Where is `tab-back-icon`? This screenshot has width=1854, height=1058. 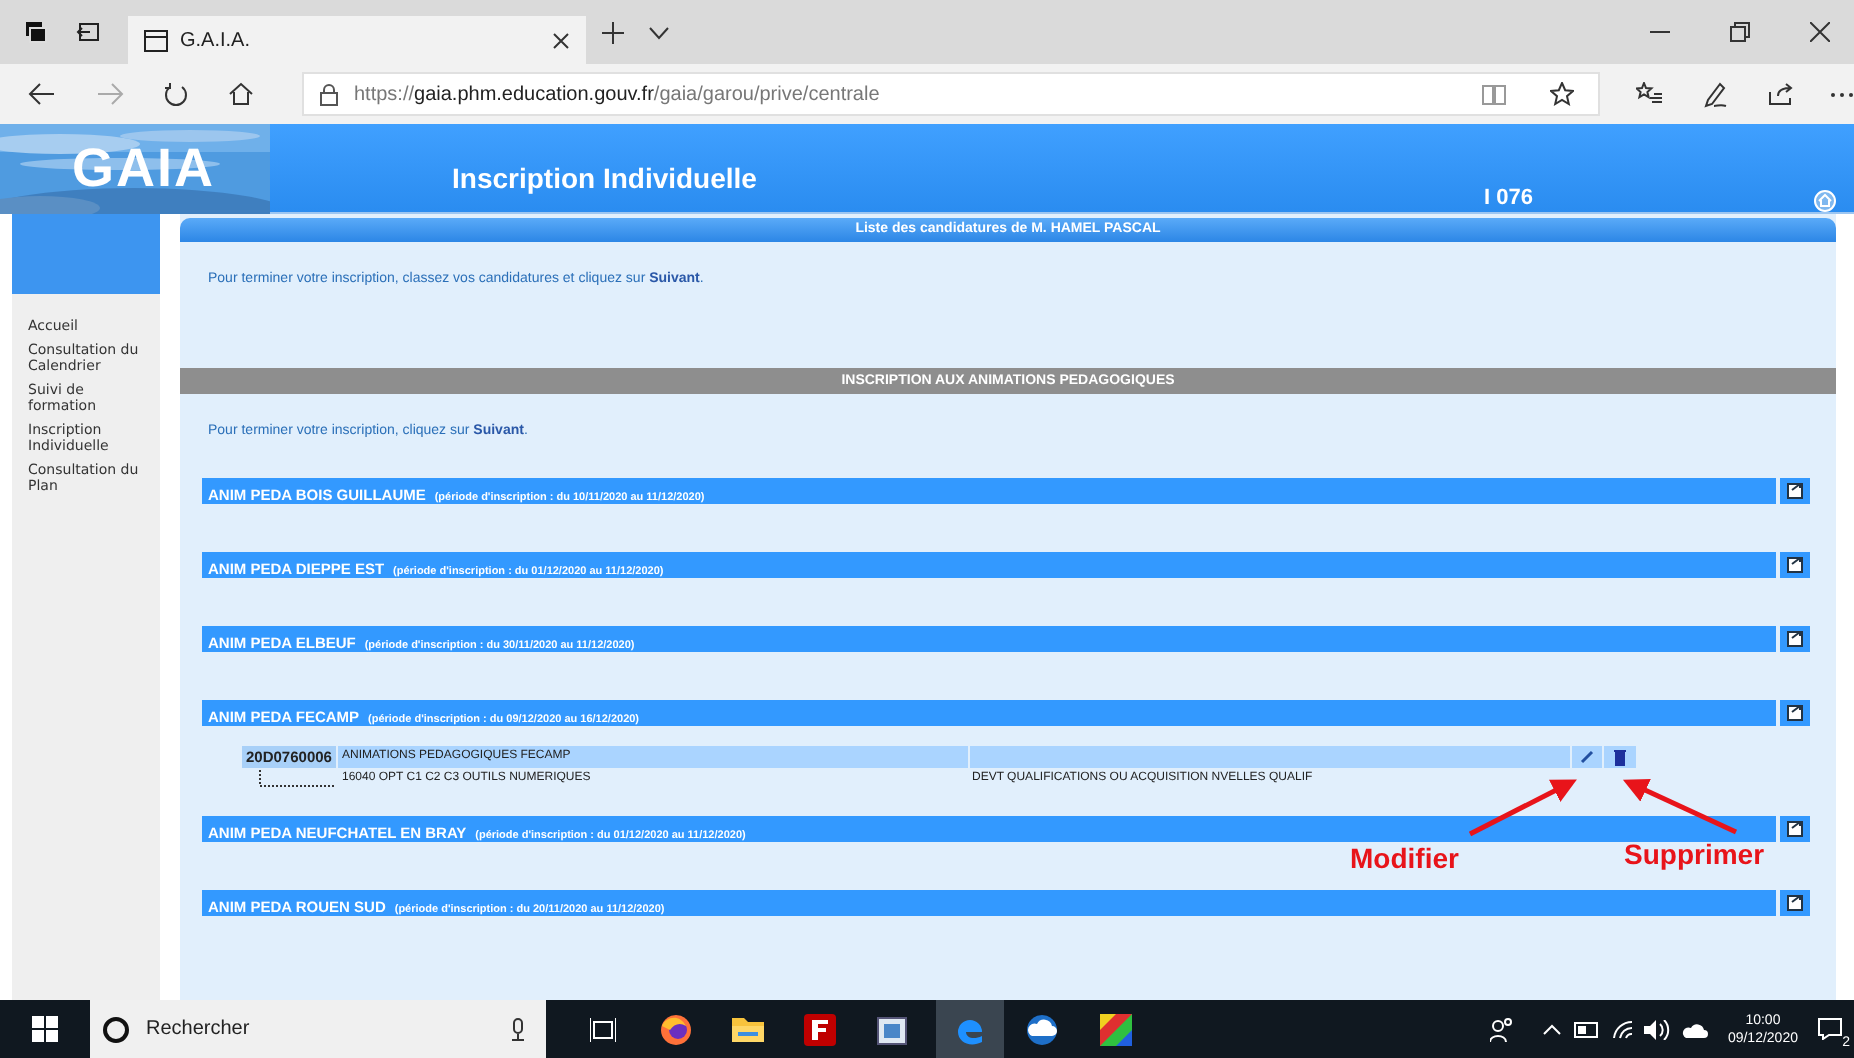
tab-back-icon is located at coordinates (88, 32).